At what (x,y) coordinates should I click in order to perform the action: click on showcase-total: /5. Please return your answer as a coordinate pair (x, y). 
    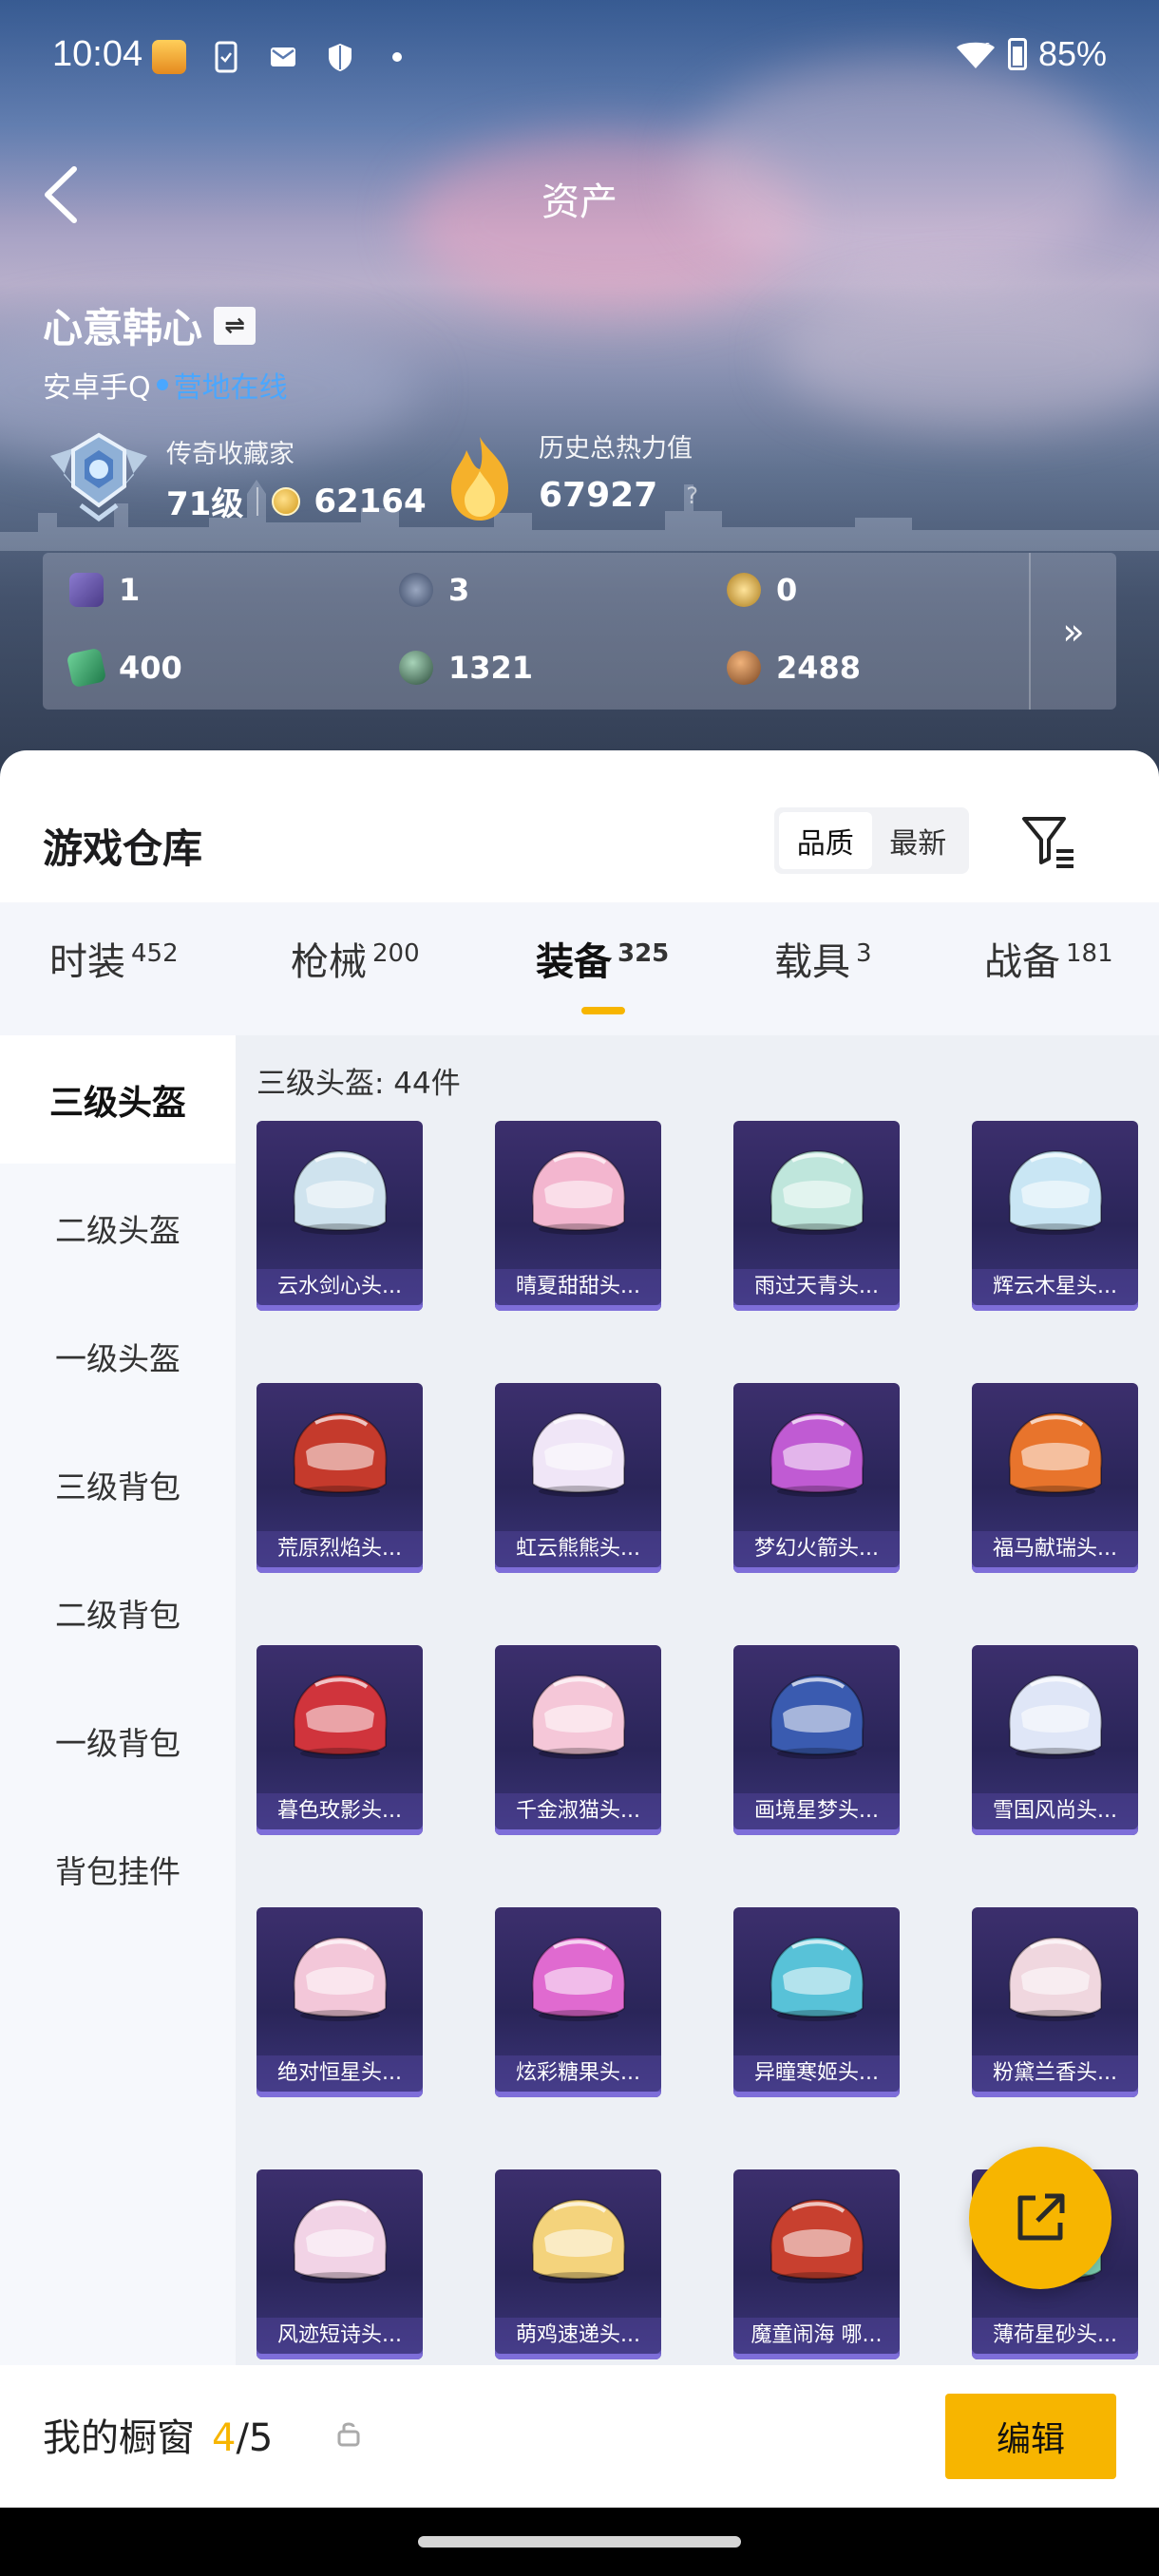
    Looking at the image, I should click on (255, 2438).